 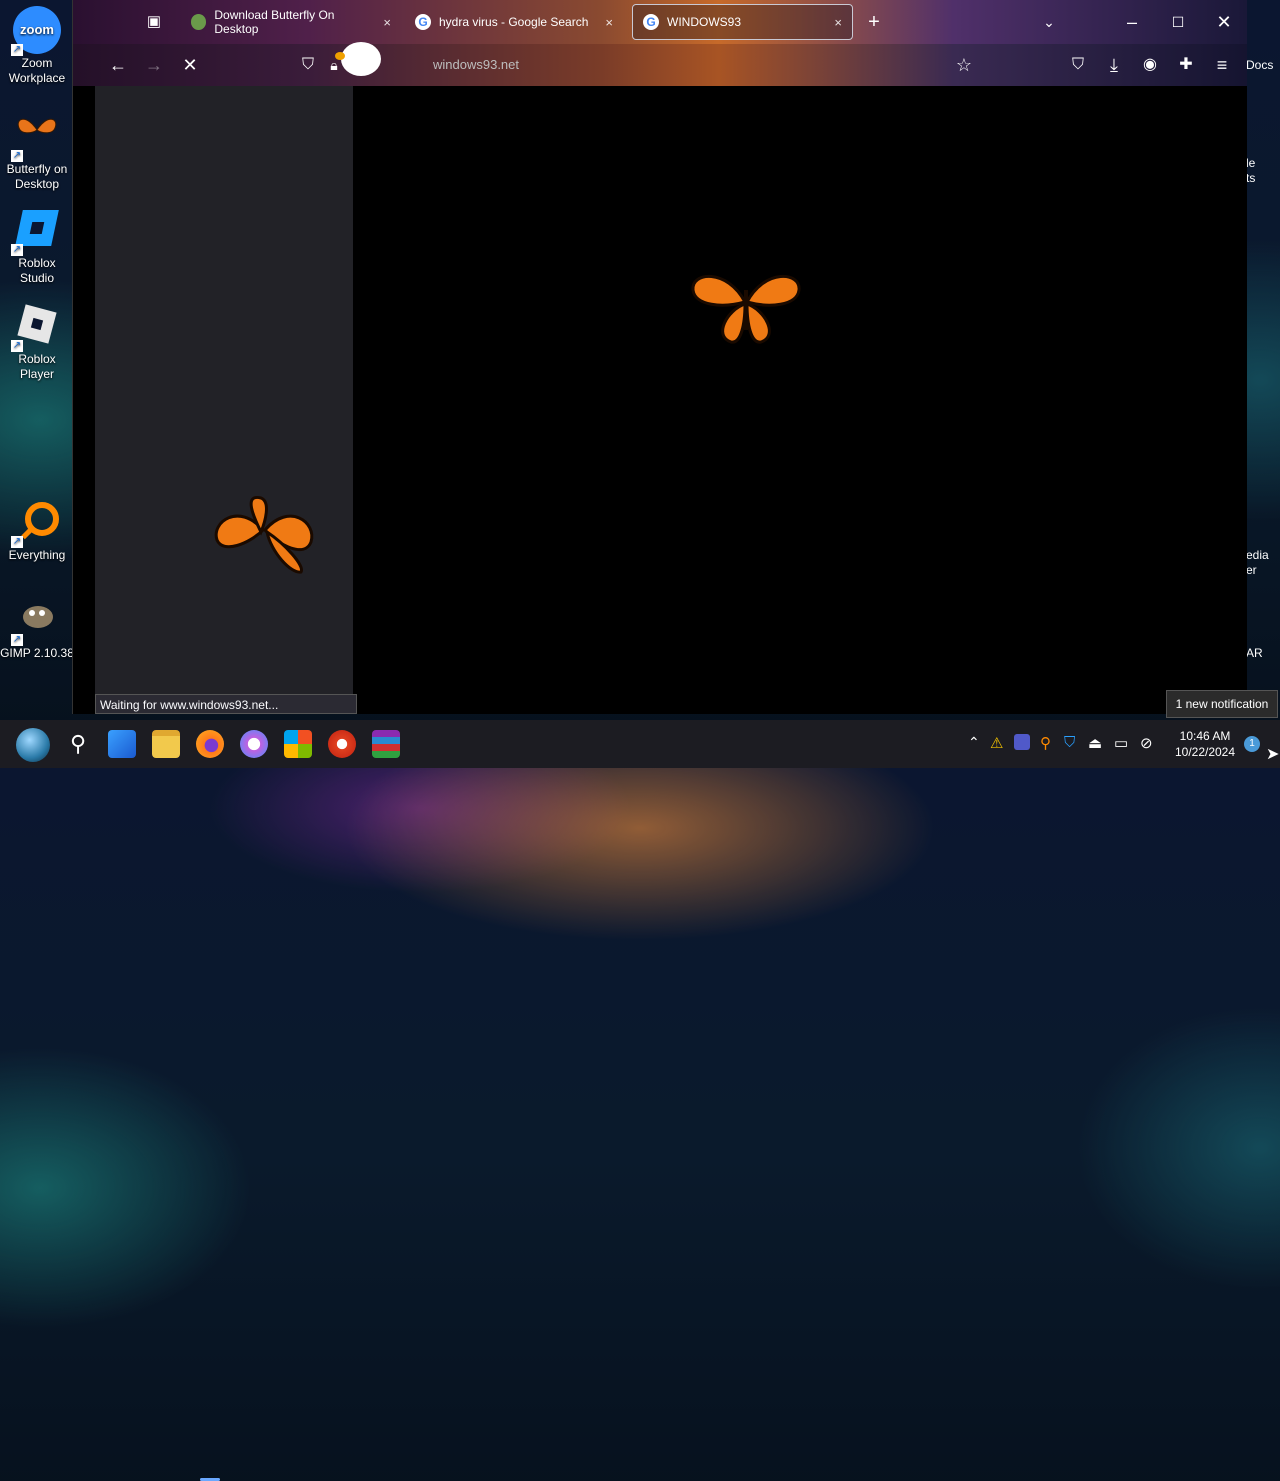 What do you see at coordinates (78, 744) in the screenshot?
I see `search-icon: ⚲` at bounding box center [78, 744].